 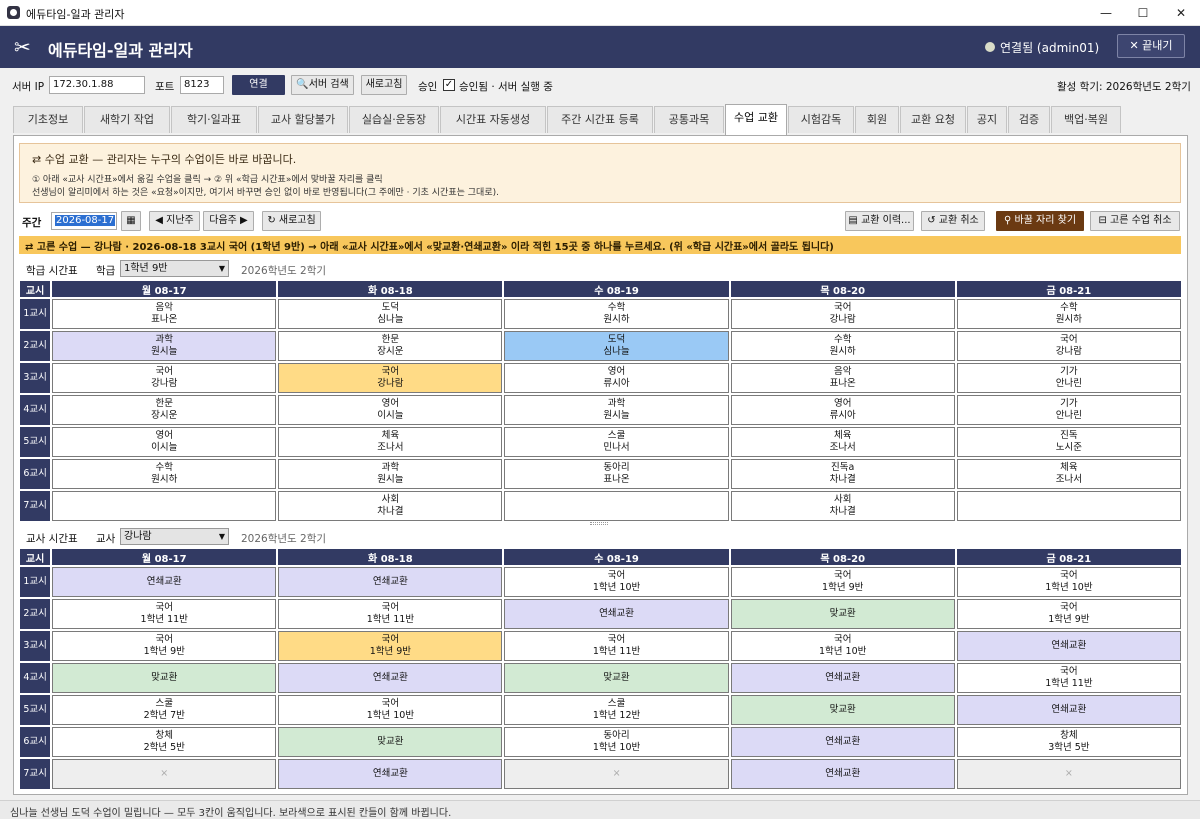 What do you see at coordinates (600, 119) in the screenshot?
I see `tab-6: 주간 시간표 등록` at bounding box center [600, 119].